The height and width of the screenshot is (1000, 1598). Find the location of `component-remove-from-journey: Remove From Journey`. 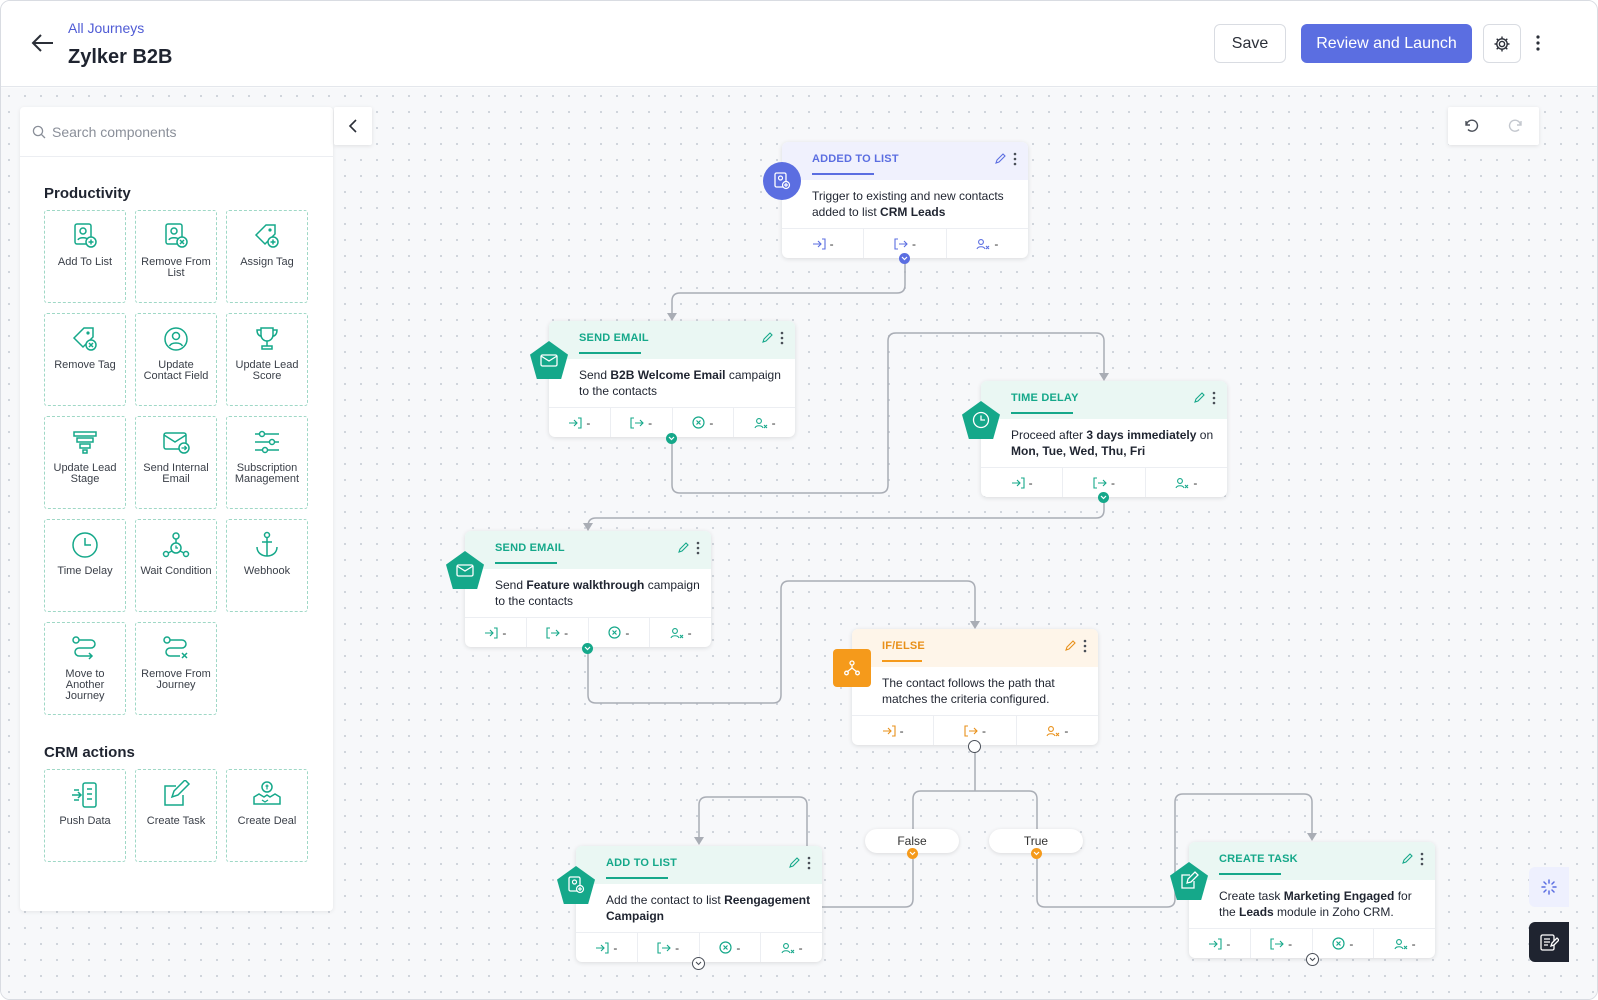

component-remove-from-journey: Remove From Journey is located at coordinates (176, 668).